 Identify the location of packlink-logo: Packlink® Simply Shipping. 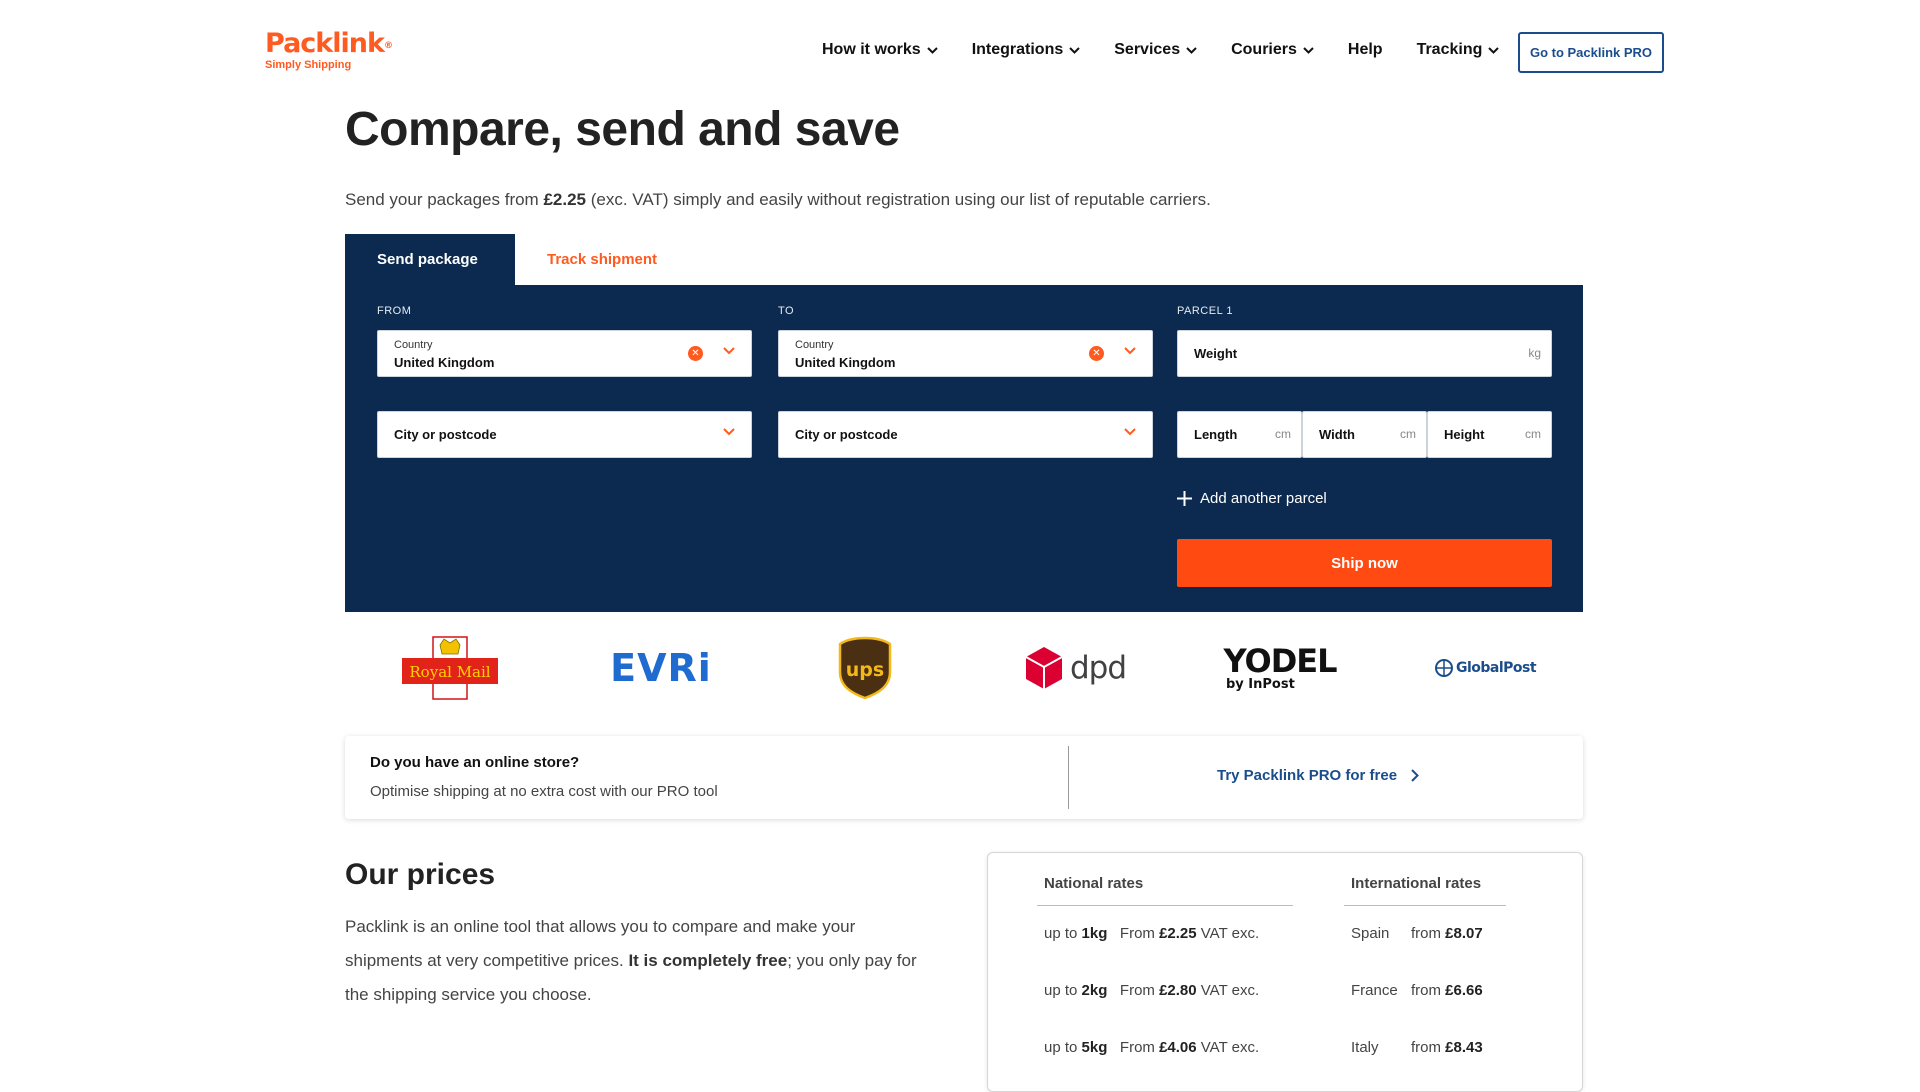
(329, 50).